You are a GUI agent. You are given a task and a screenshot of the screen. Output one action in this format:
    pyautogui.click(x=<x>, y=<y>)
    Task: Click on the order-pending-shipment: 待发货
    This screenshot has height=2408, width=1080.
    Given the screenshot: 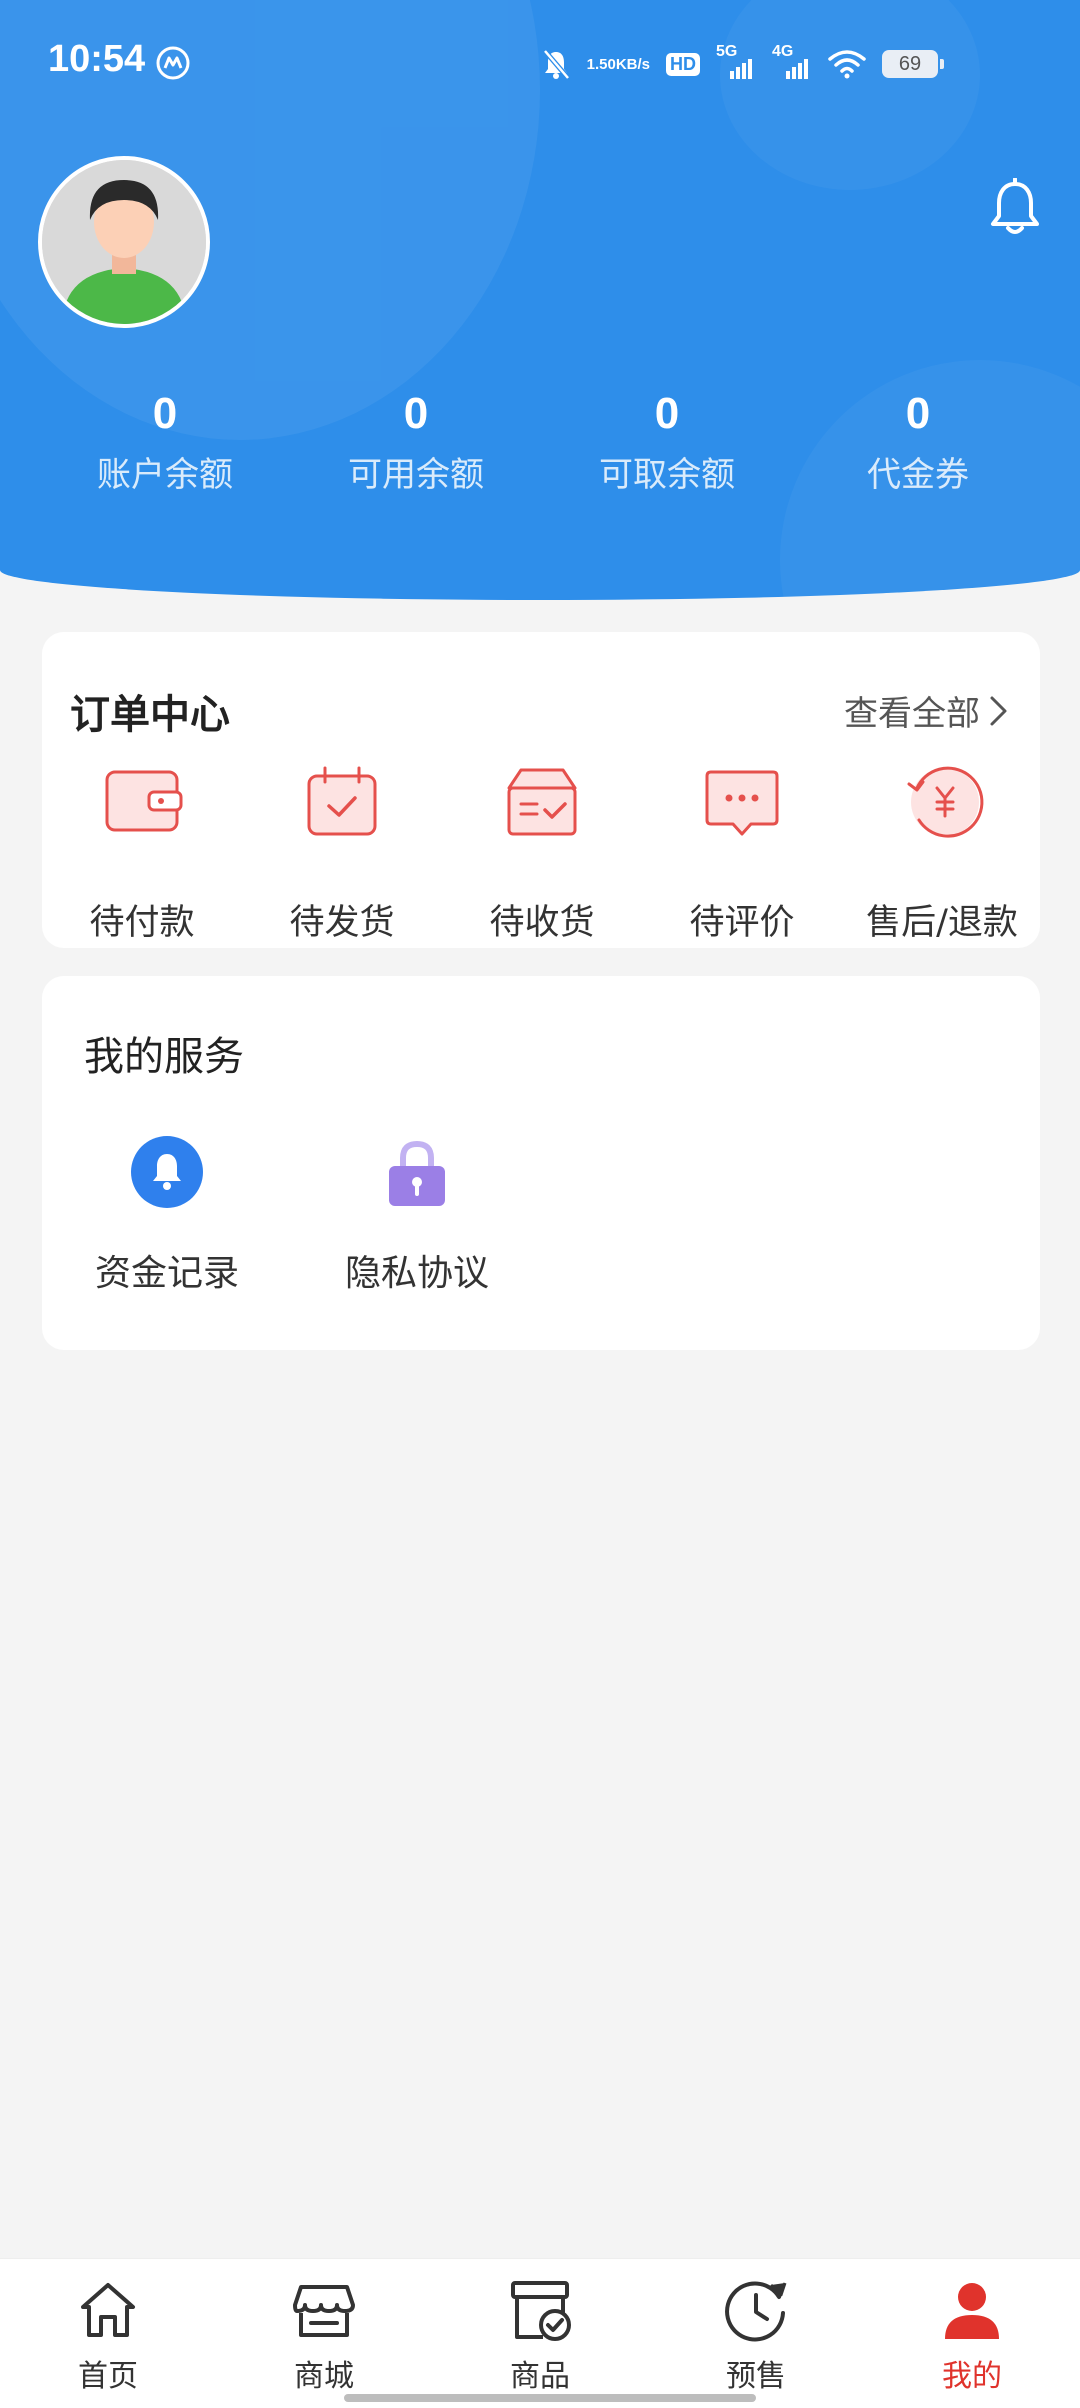 What is the action you would take?
    pyautogui.click(x=342, y=851)
    